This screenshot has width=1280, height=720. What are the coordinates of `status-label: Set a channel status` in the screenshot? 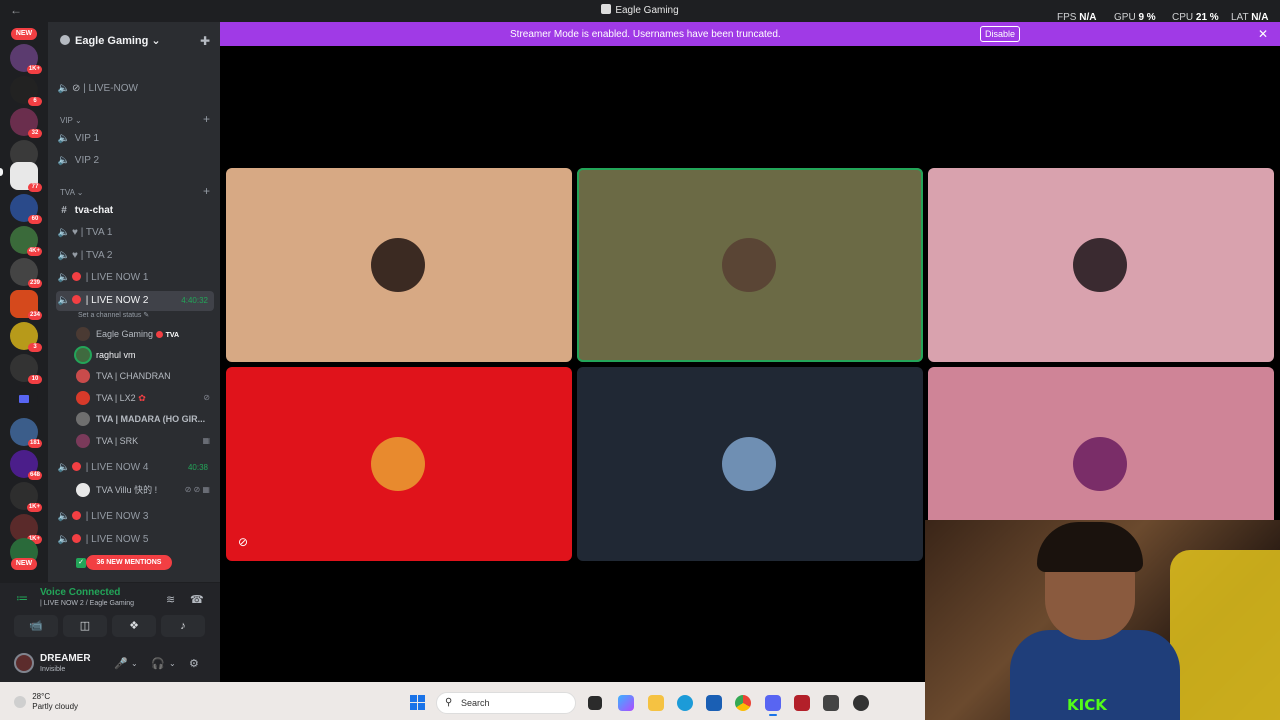 It's located at (110, 315).